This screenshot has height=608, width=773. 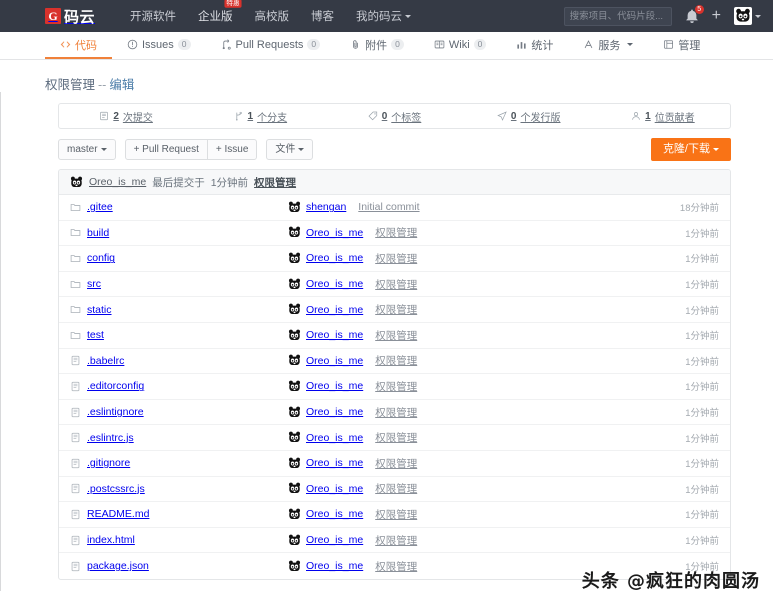 I want to click on table-row: build Oreo_is_me 权限管理 1分钟前, so click(x=394, y=234).